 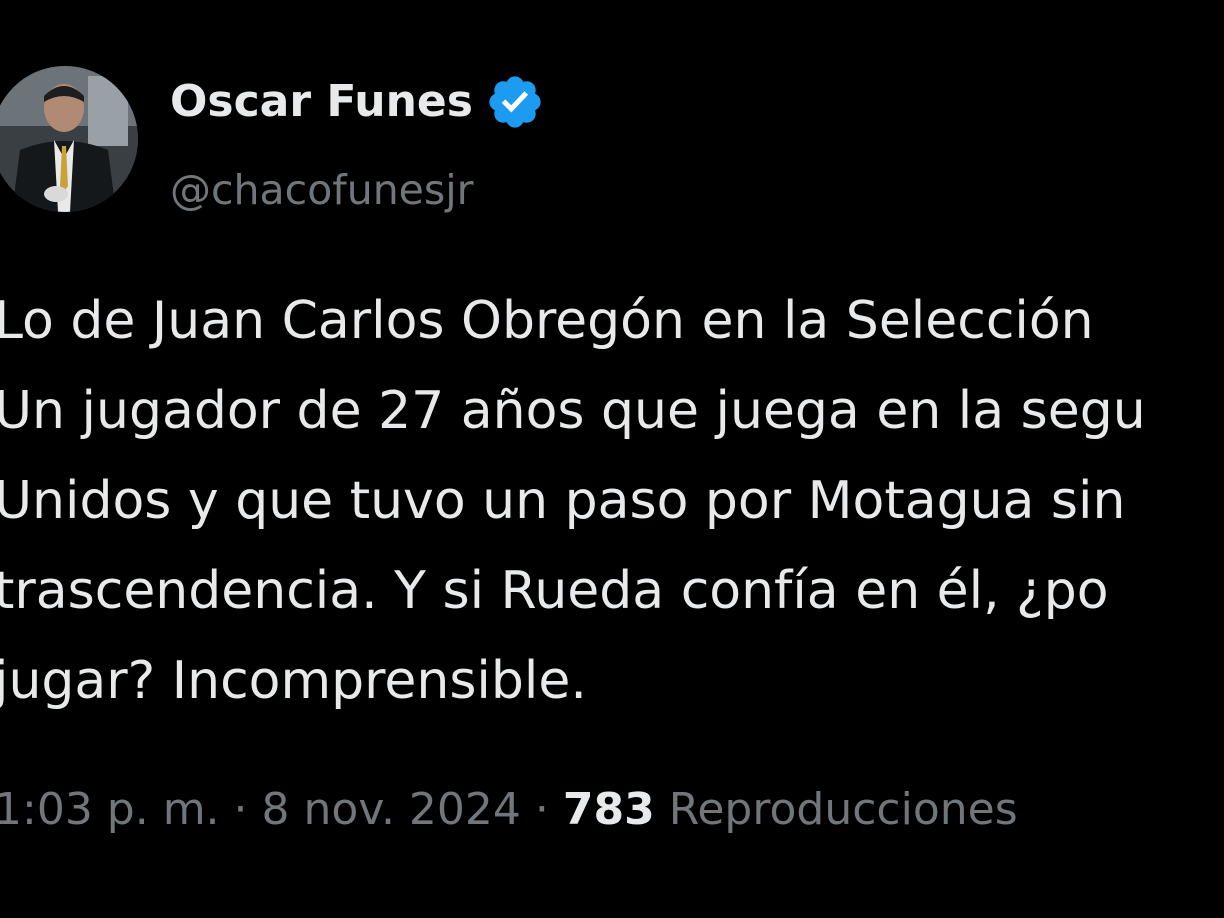 What do you see at coordinates (515, 102) in the screenshot?
I see `verified-badge-icon` at bounding box center [515, 102].